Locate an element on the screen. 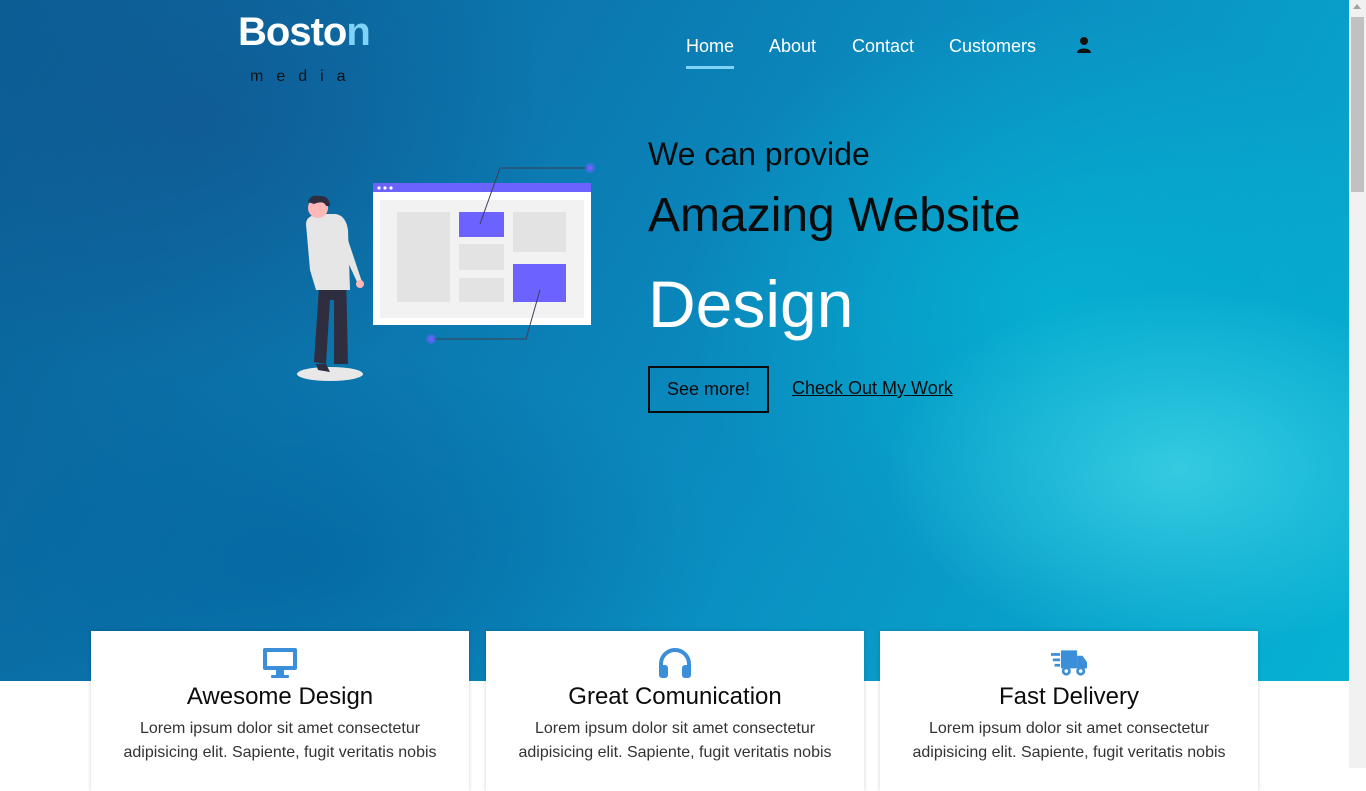 Image resolution: width=1366 pixels, height=791 pixels. page-scrollbar is located at coordinates (1357, 384).